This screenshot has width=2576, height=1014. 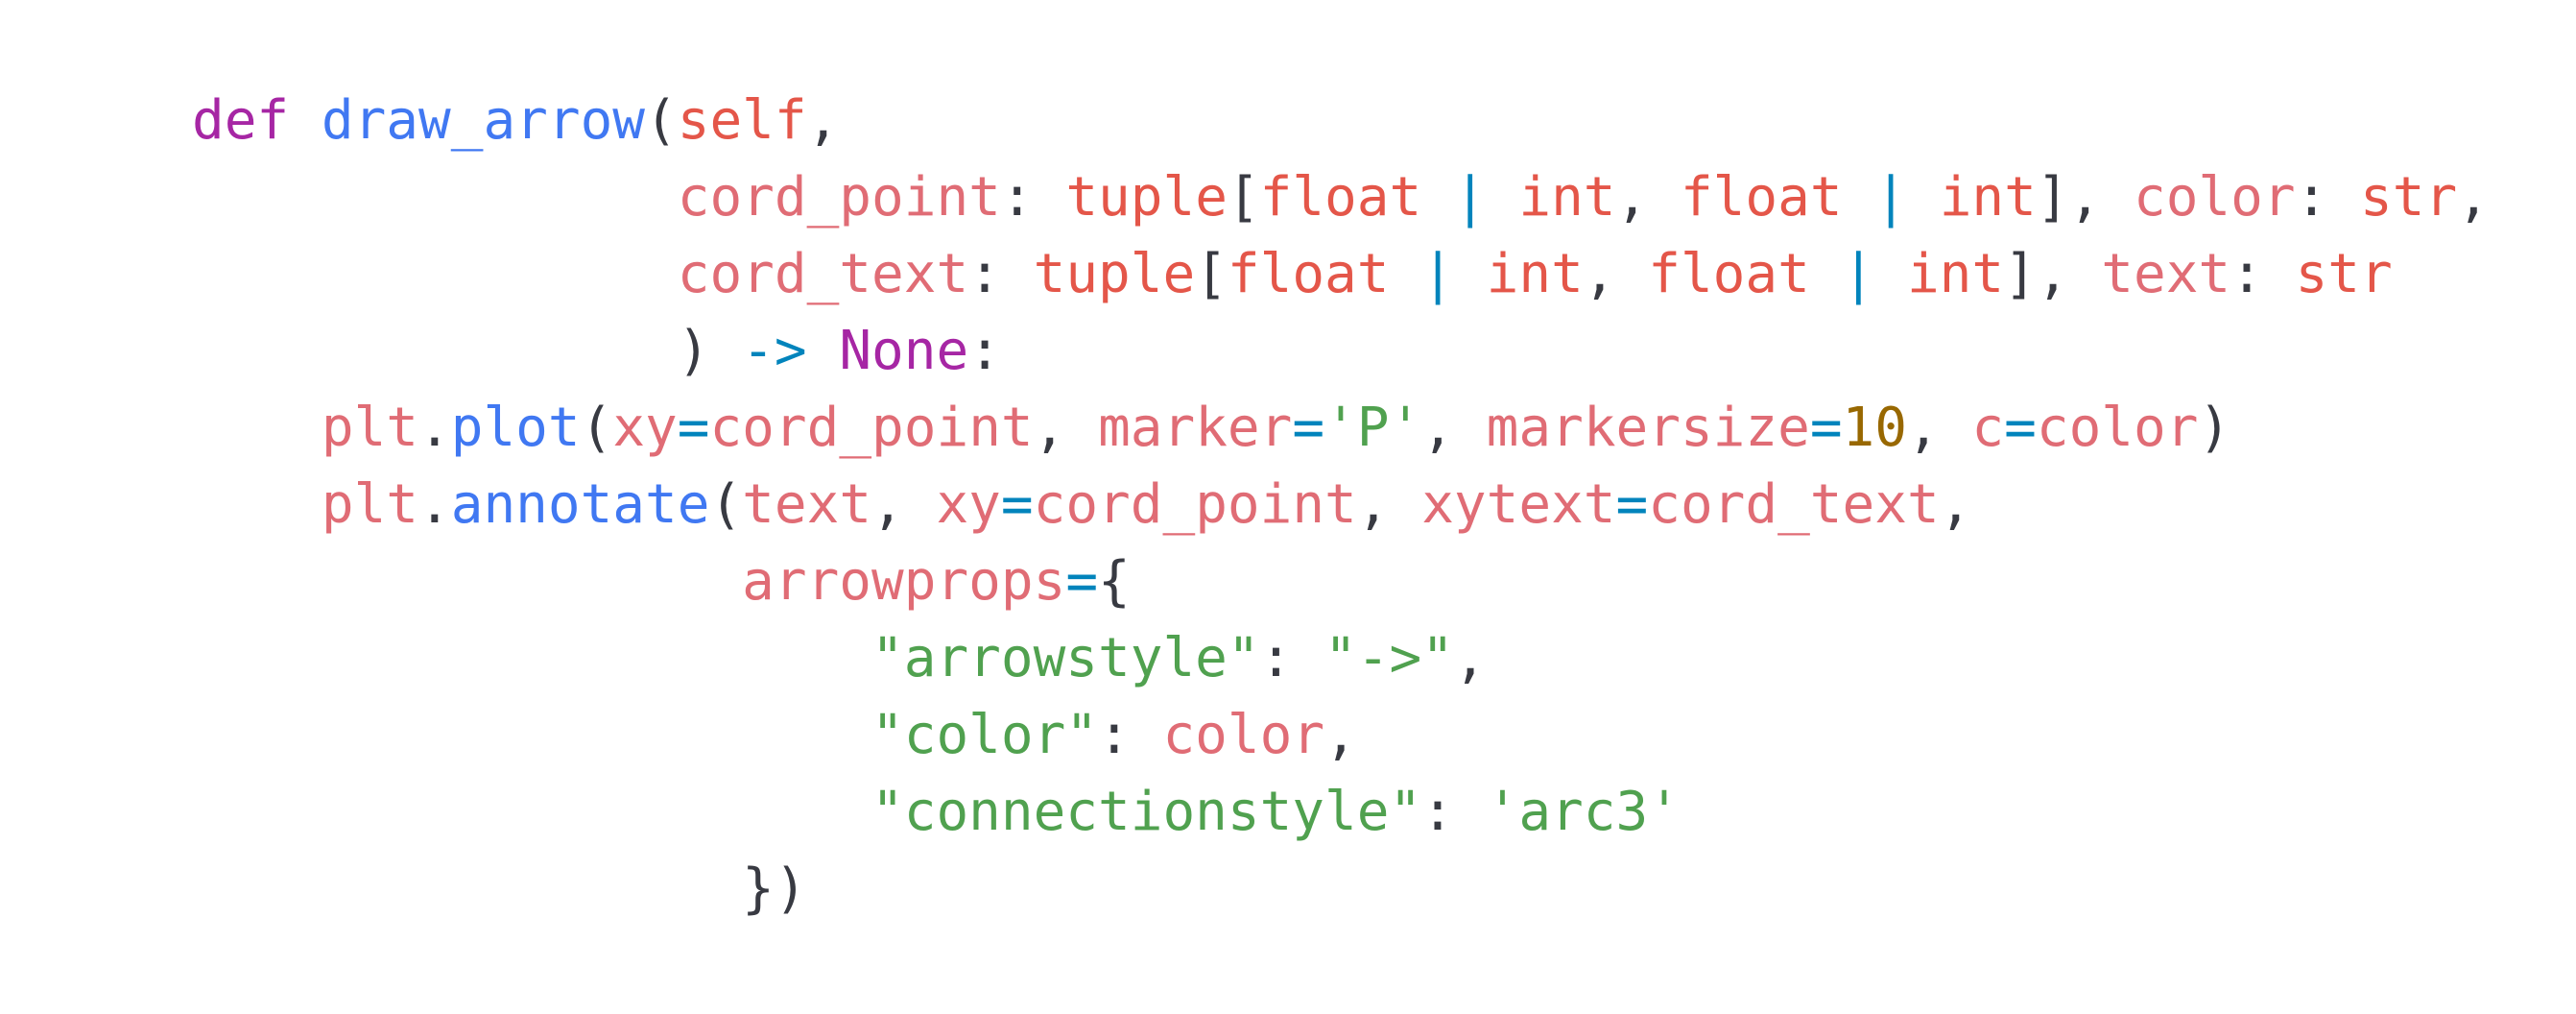 What do you see at coordinates (904, 581) in the screenshot?
I see `code-token-variable: arrowprops` at bounding box center [904, 581].